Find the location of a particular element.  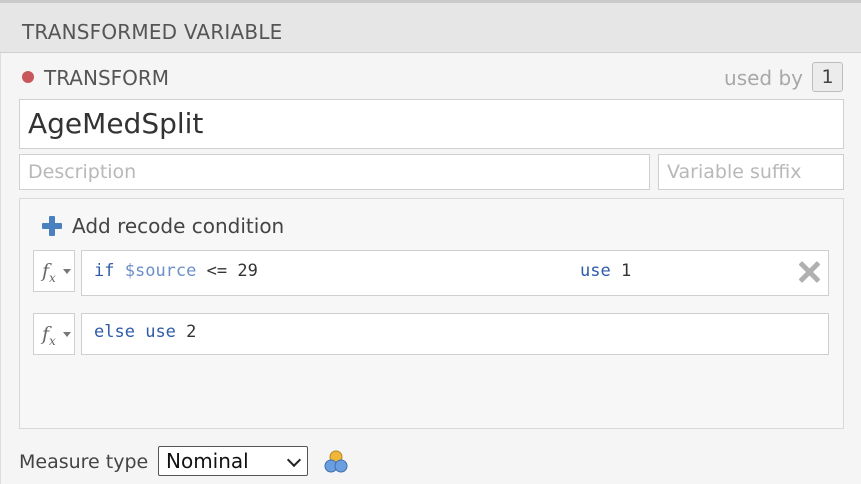

used-by-count-button: 1 is located at coordinates (827, 77).